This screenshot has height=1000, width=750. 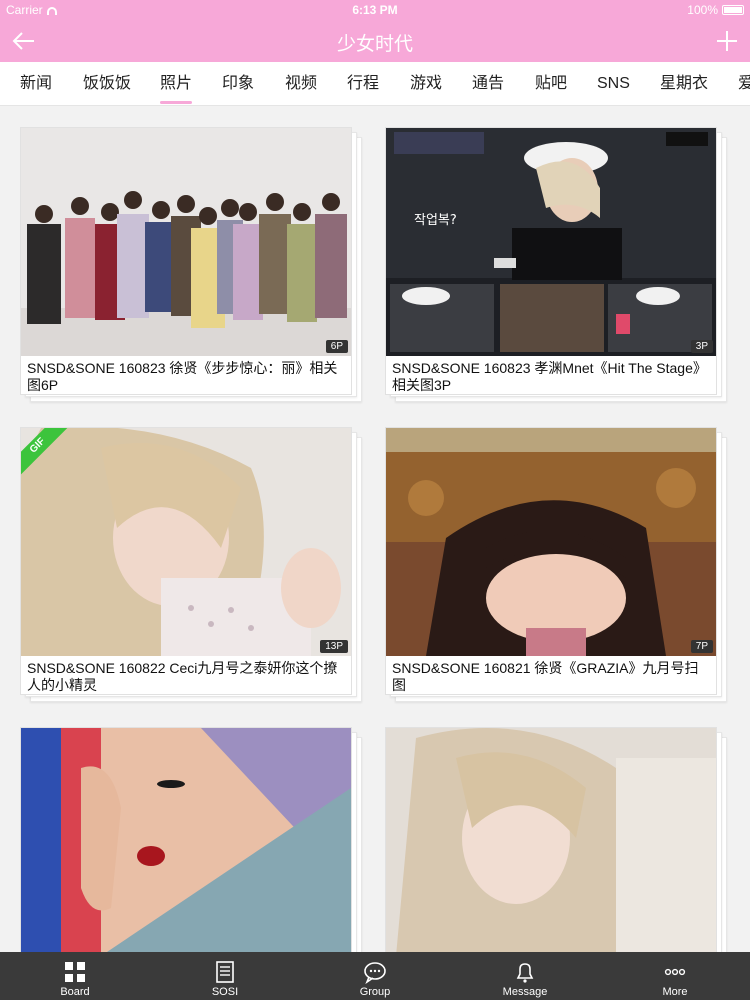 I want to click on nav-label: Group, so click(x=375, y=992).